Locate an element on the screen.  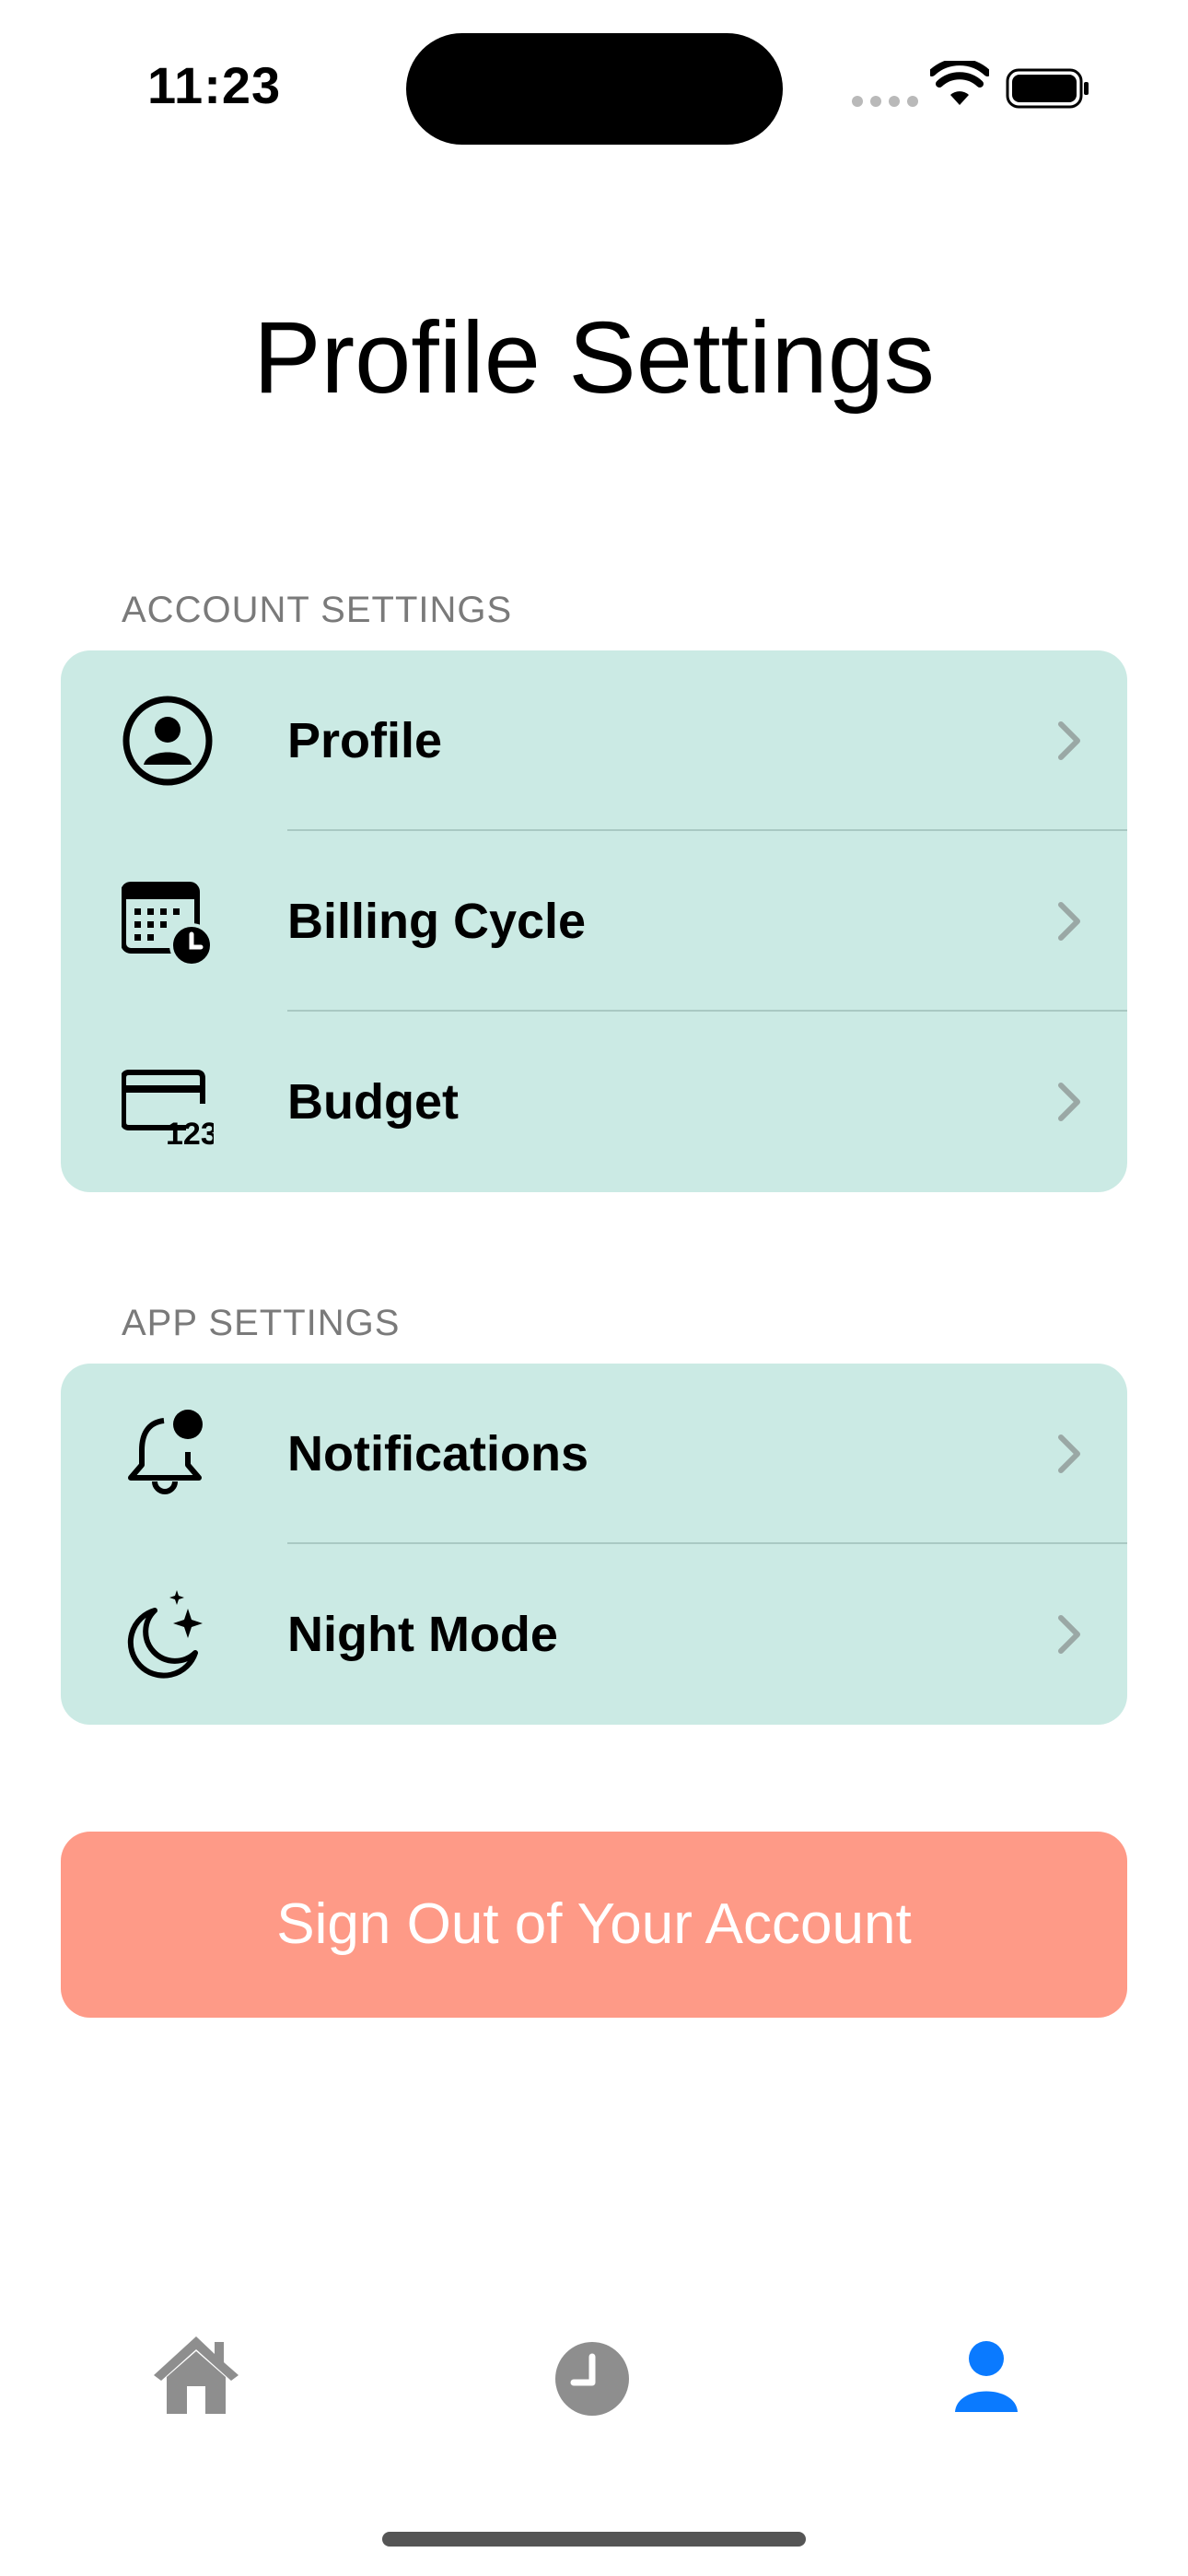
settings-row-notifications: Notifications is located at coordinates (594, 1454).